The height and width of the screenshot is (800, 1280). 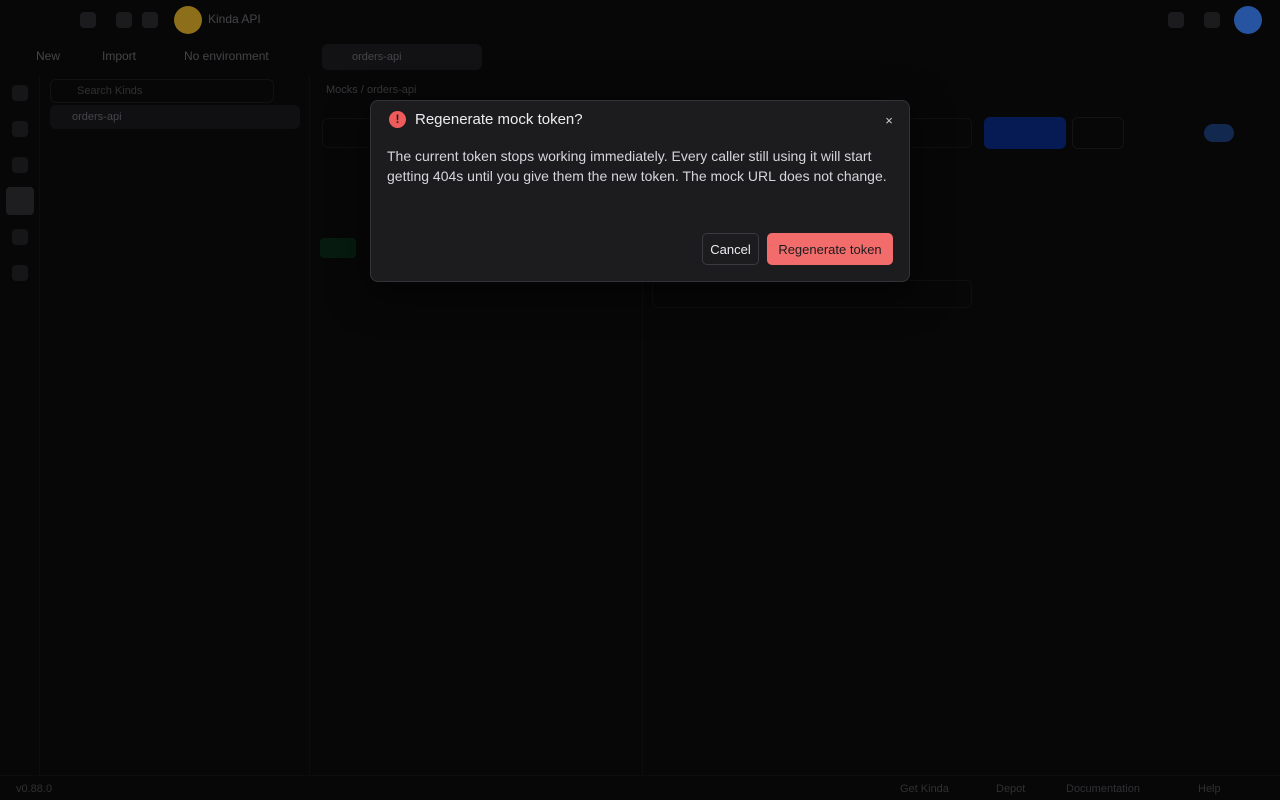 I want to click on close-icon: ×, so click(x=889, y=121).